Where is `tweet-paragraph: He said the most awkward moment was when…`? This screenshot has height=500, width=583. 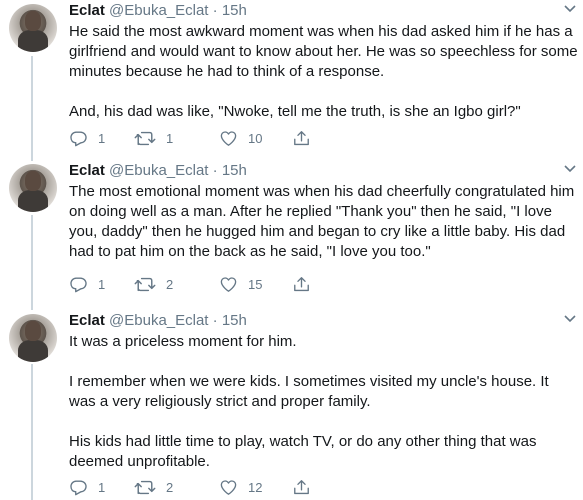 tweet-paragraph: He said the most awkward moment was when… is located at coordinates (323, 51).